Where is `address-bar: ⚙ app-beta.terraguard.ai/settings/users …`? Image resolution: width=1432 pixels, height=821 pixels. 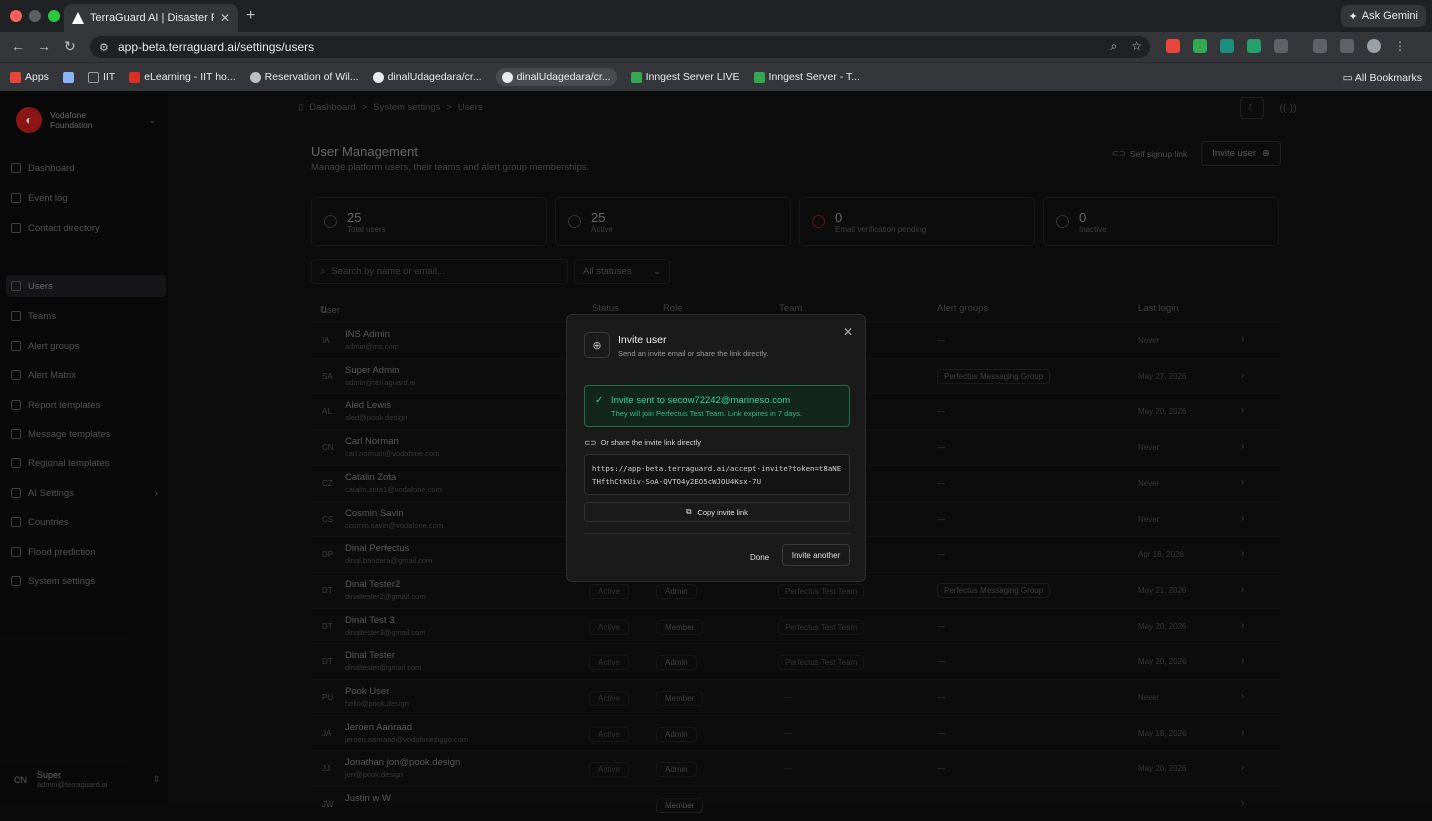 address-bar: ⚙ app-beta.terraguard.ai/settings/users … is located at coordinates (620, 47).